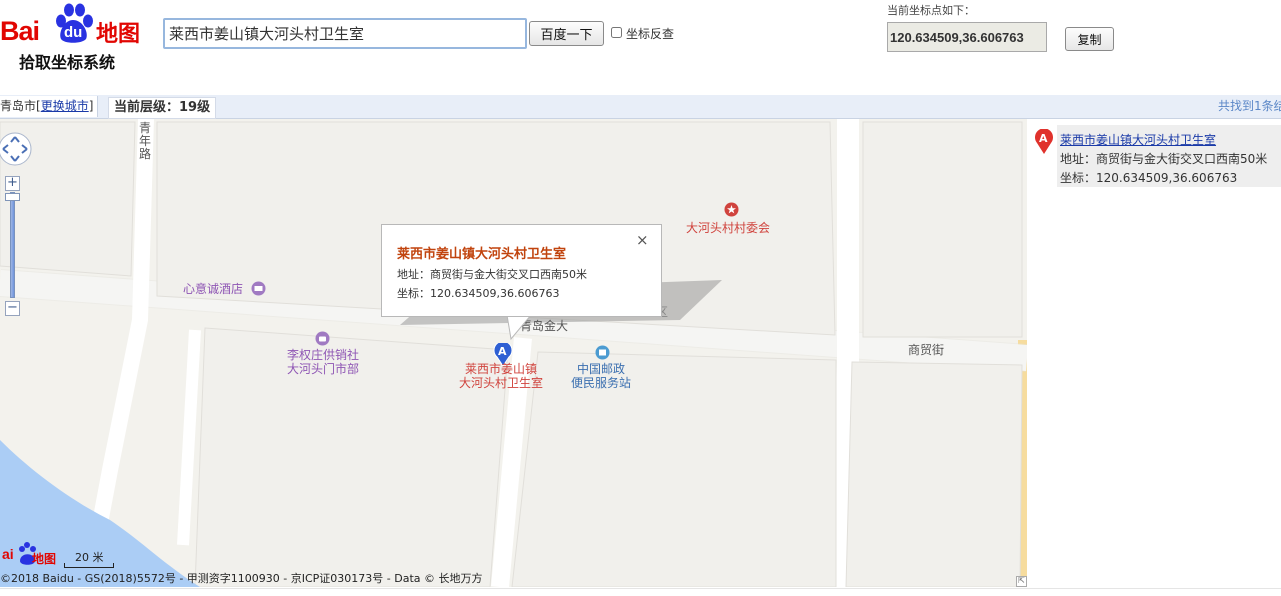 The width and height of the screenshot is (1281, 596). Describe the element at coordinates (162, 108) in the screenshot. I see `zoom-level-indicator: 当前层级：19级` at that location.